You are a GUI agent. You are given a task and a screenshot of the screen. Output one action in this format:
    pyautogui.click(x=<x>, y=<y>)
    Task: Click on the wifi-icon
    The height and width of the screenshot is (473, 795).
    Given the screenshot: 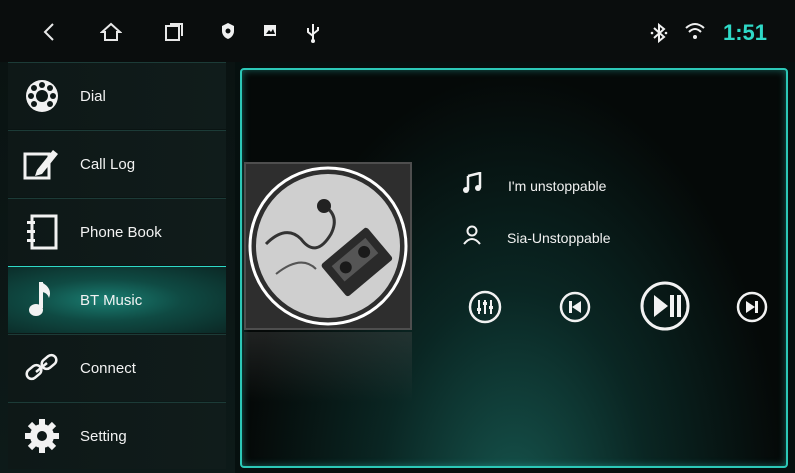 What is the action you would take?
    pyautogui.click(x=695, y=31)
    